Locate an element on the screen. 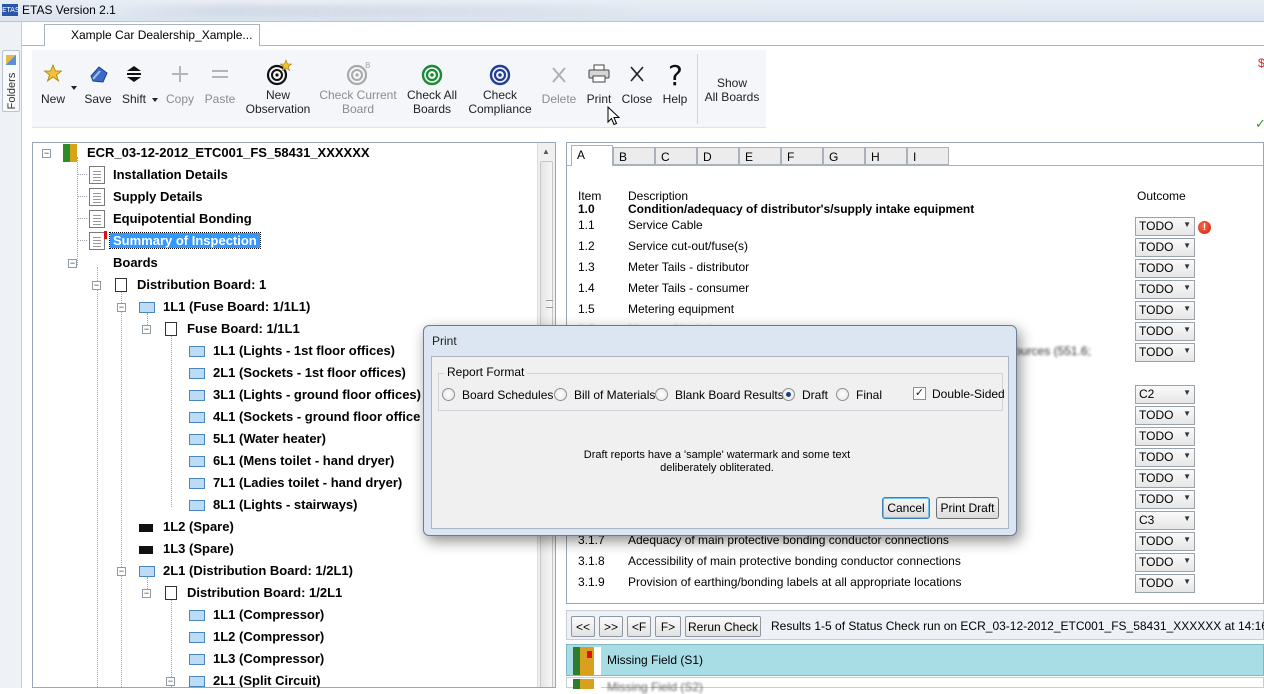 The image size is (1264, 694). tab-b: B is located at coordinates (634, 156).